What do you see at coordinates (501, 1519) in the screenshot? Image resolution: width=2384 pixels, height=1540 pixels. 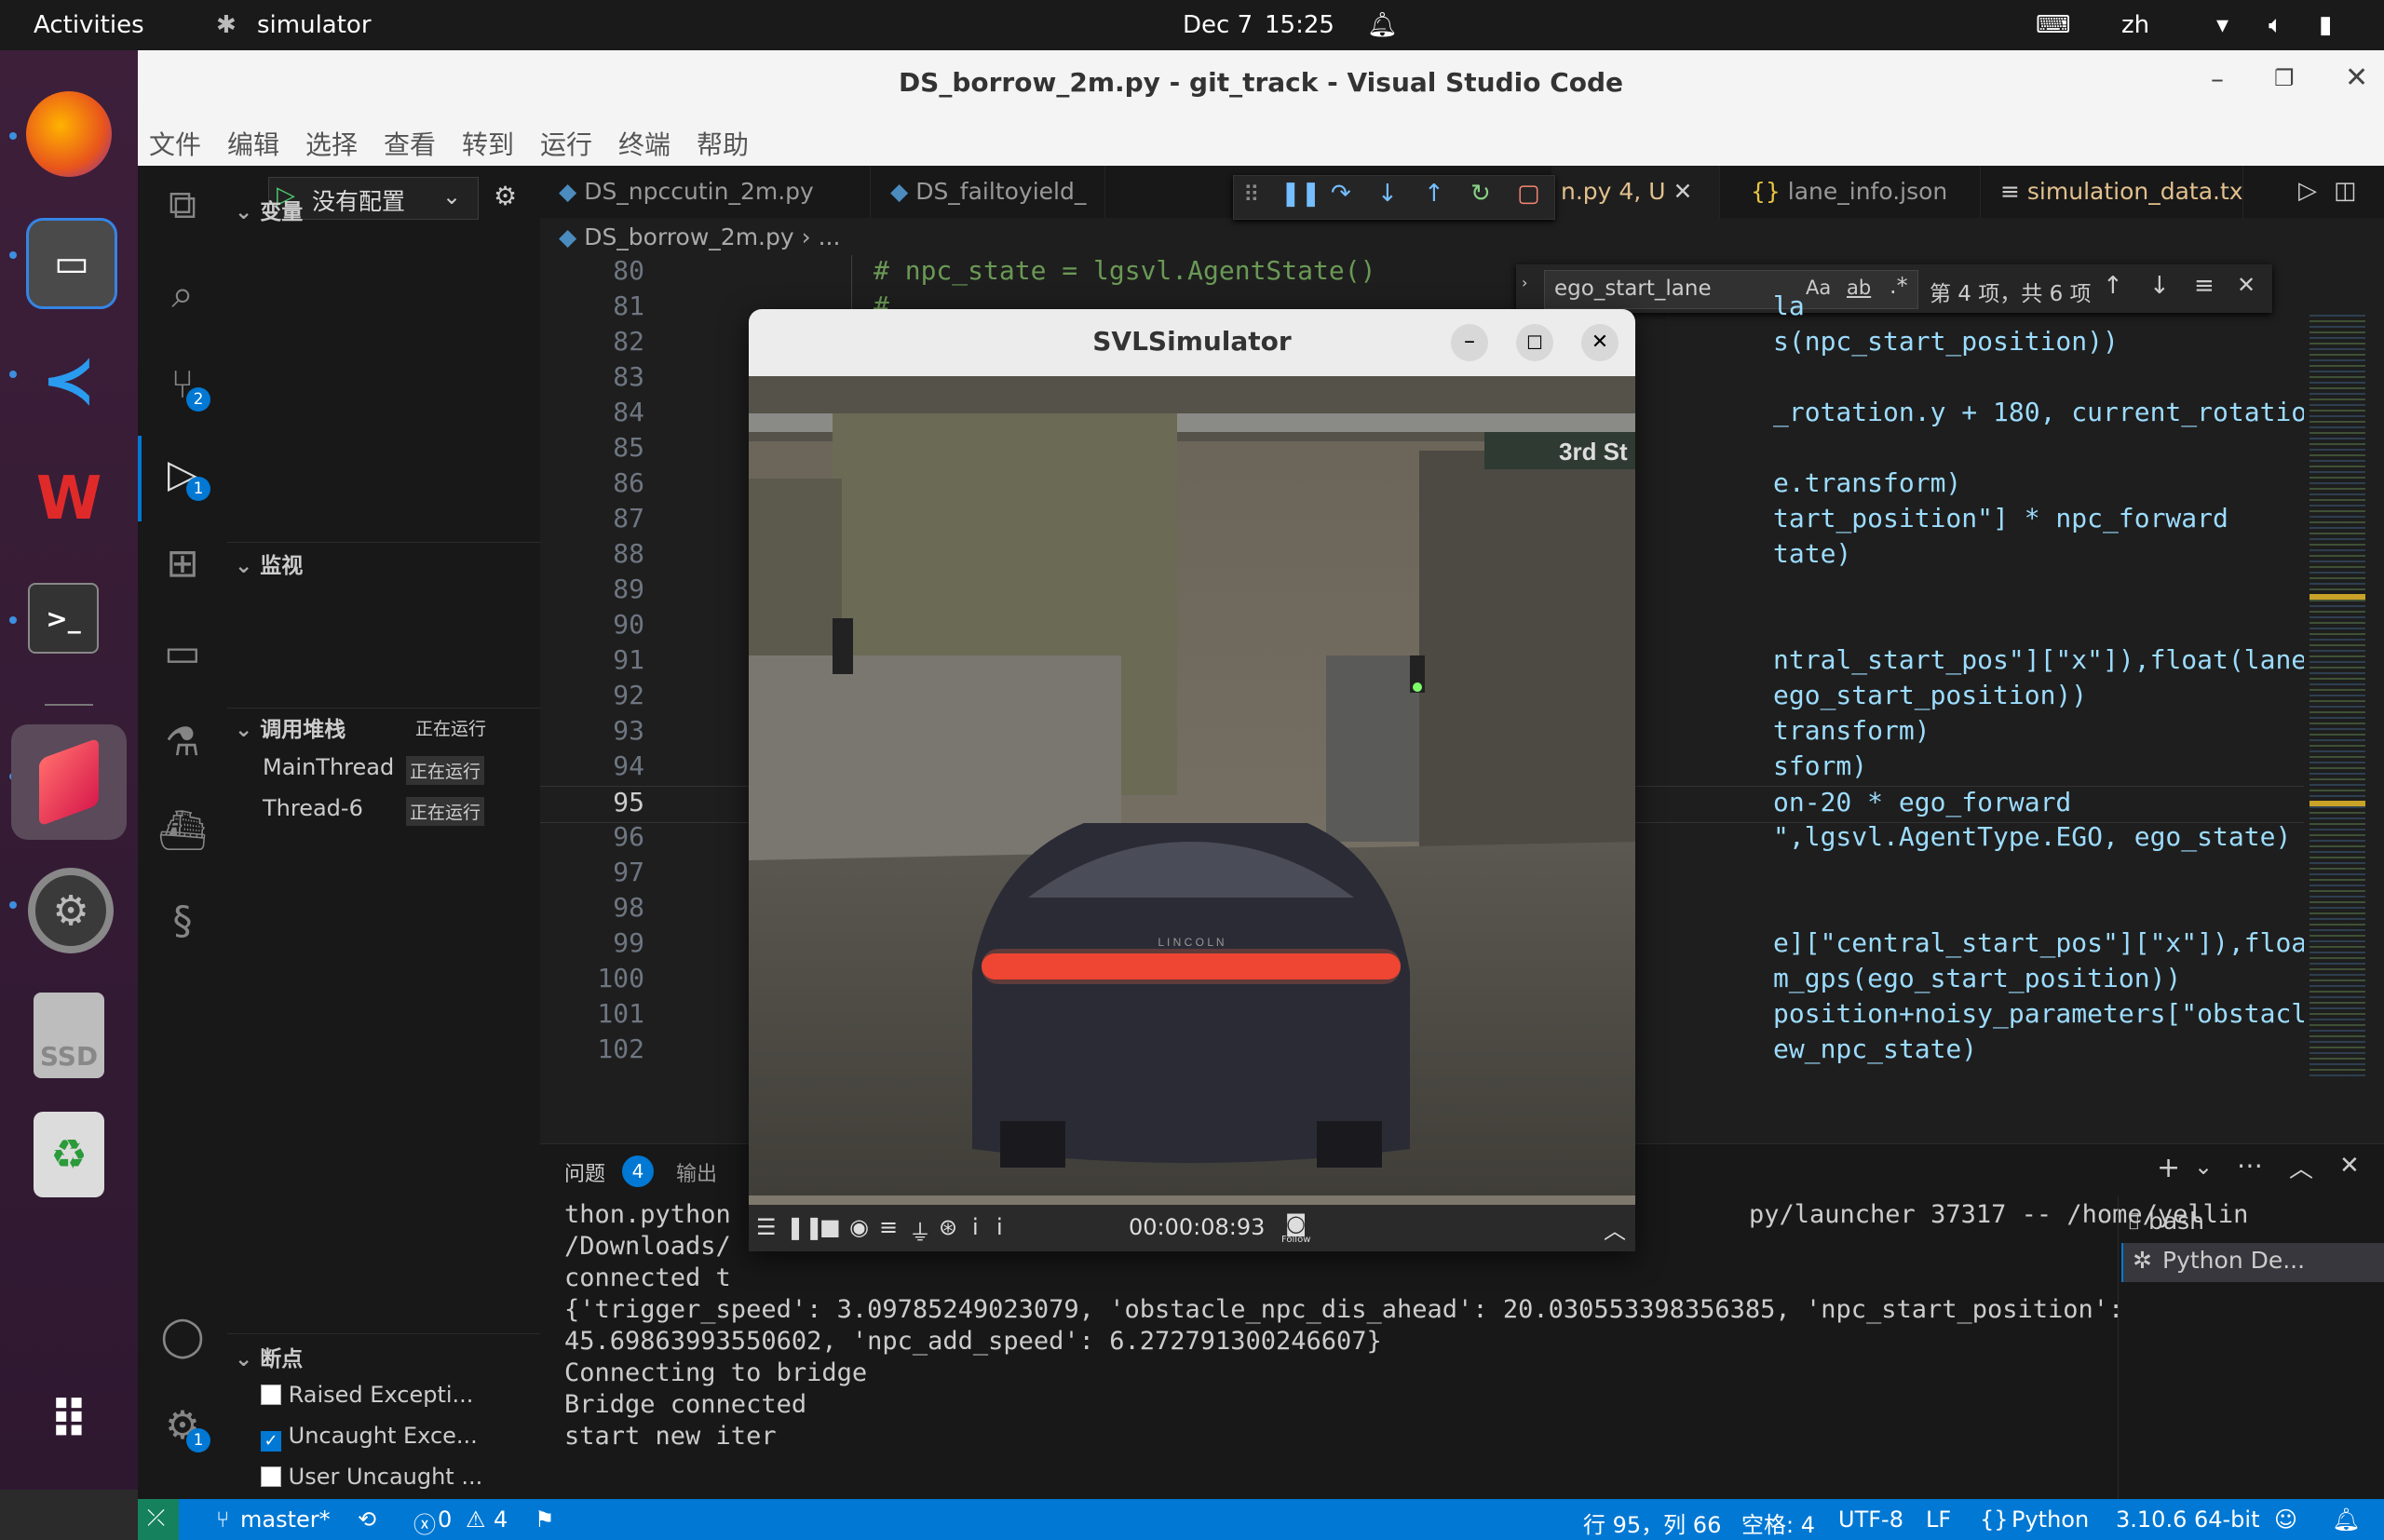 I see `warning-count: 4` at bounding box center [501, 1519].